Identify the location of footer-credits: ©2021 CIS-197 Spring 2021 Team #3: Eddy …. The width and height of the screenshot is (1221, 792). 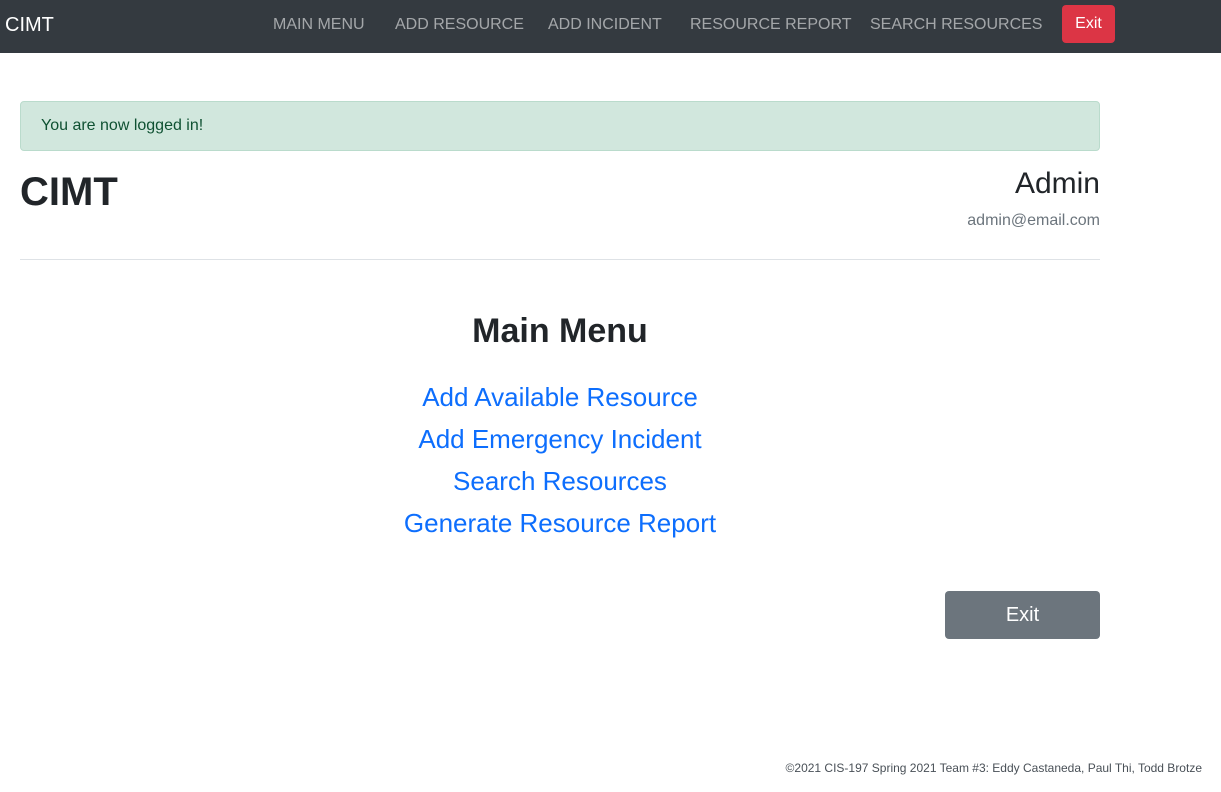
(993, 768).